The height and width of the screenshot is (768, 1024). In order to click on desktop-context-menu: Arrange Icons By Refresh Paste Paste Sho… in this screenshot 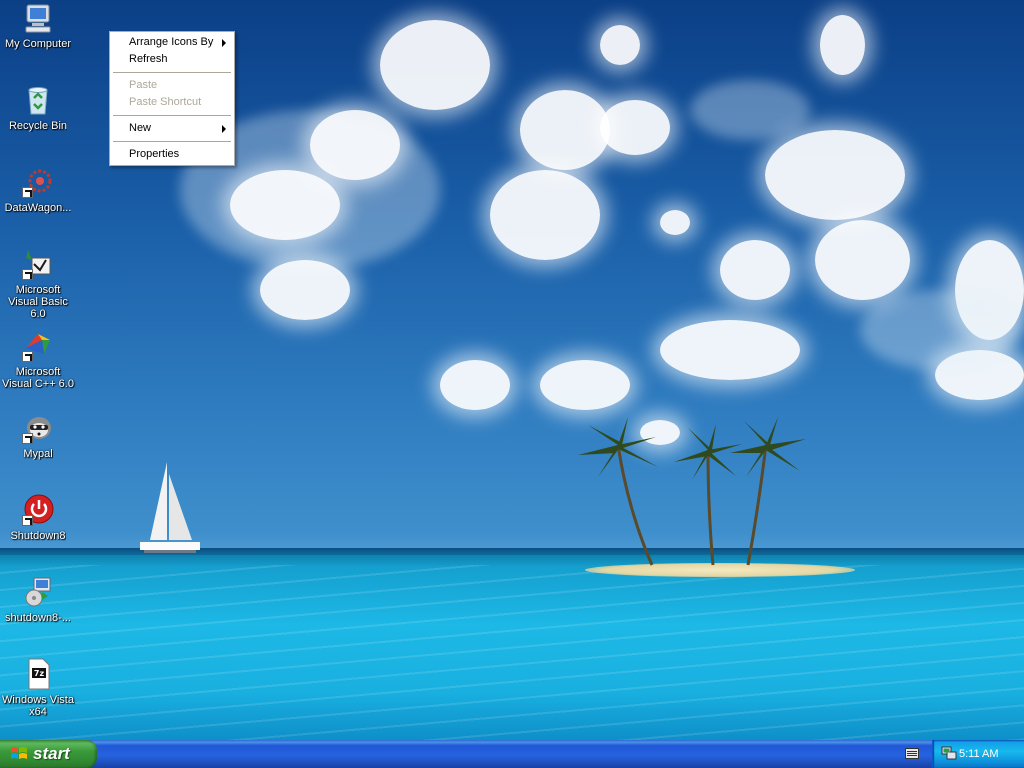, I will do `click(172, 98)`.